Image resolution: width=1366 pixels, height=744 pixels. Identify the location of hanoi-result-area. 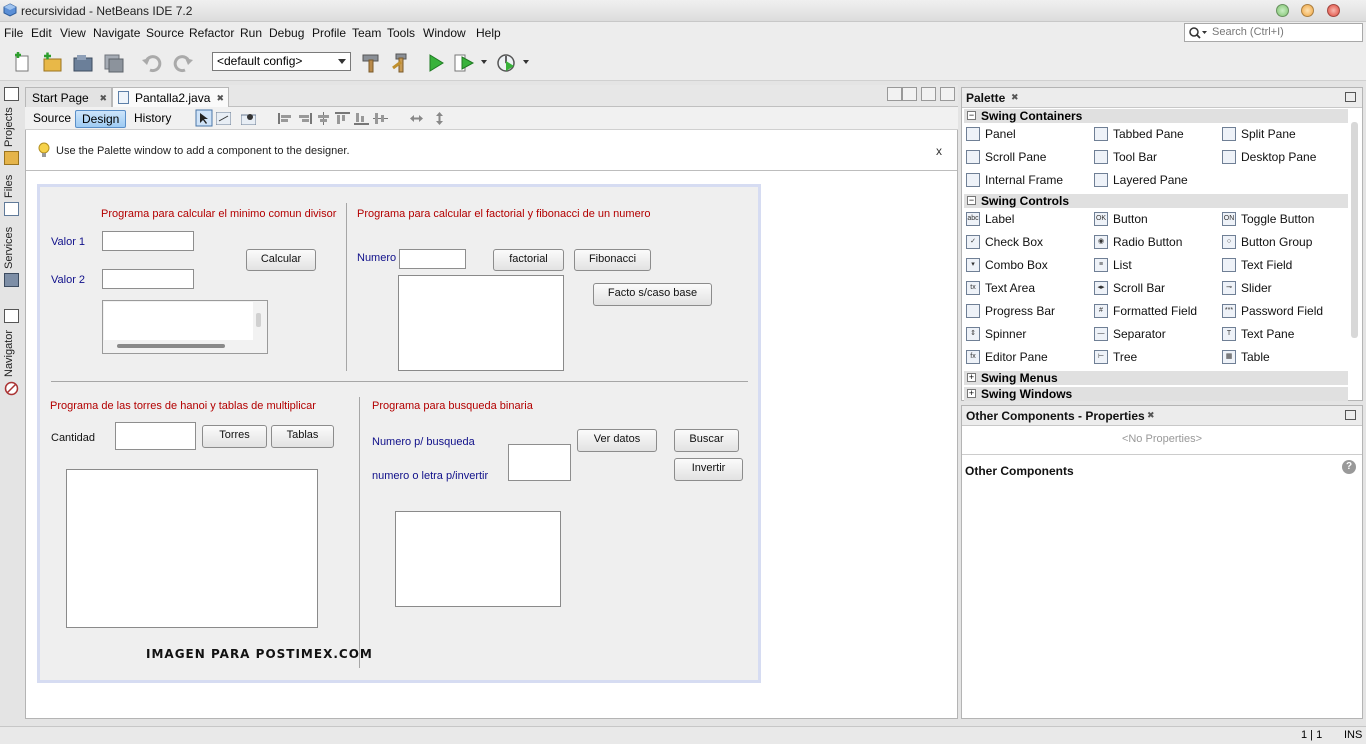
(192, 548).